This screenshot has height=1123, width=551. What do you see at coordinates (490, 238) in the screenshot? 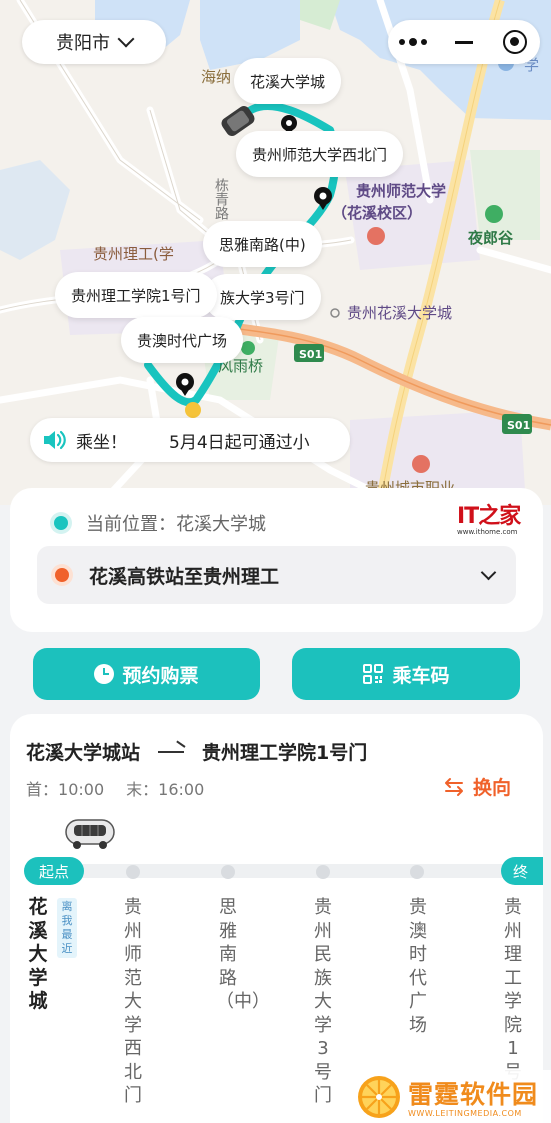
I see `map-label-yelanggu: 夜郎谷` at bounding box center [490, 238].